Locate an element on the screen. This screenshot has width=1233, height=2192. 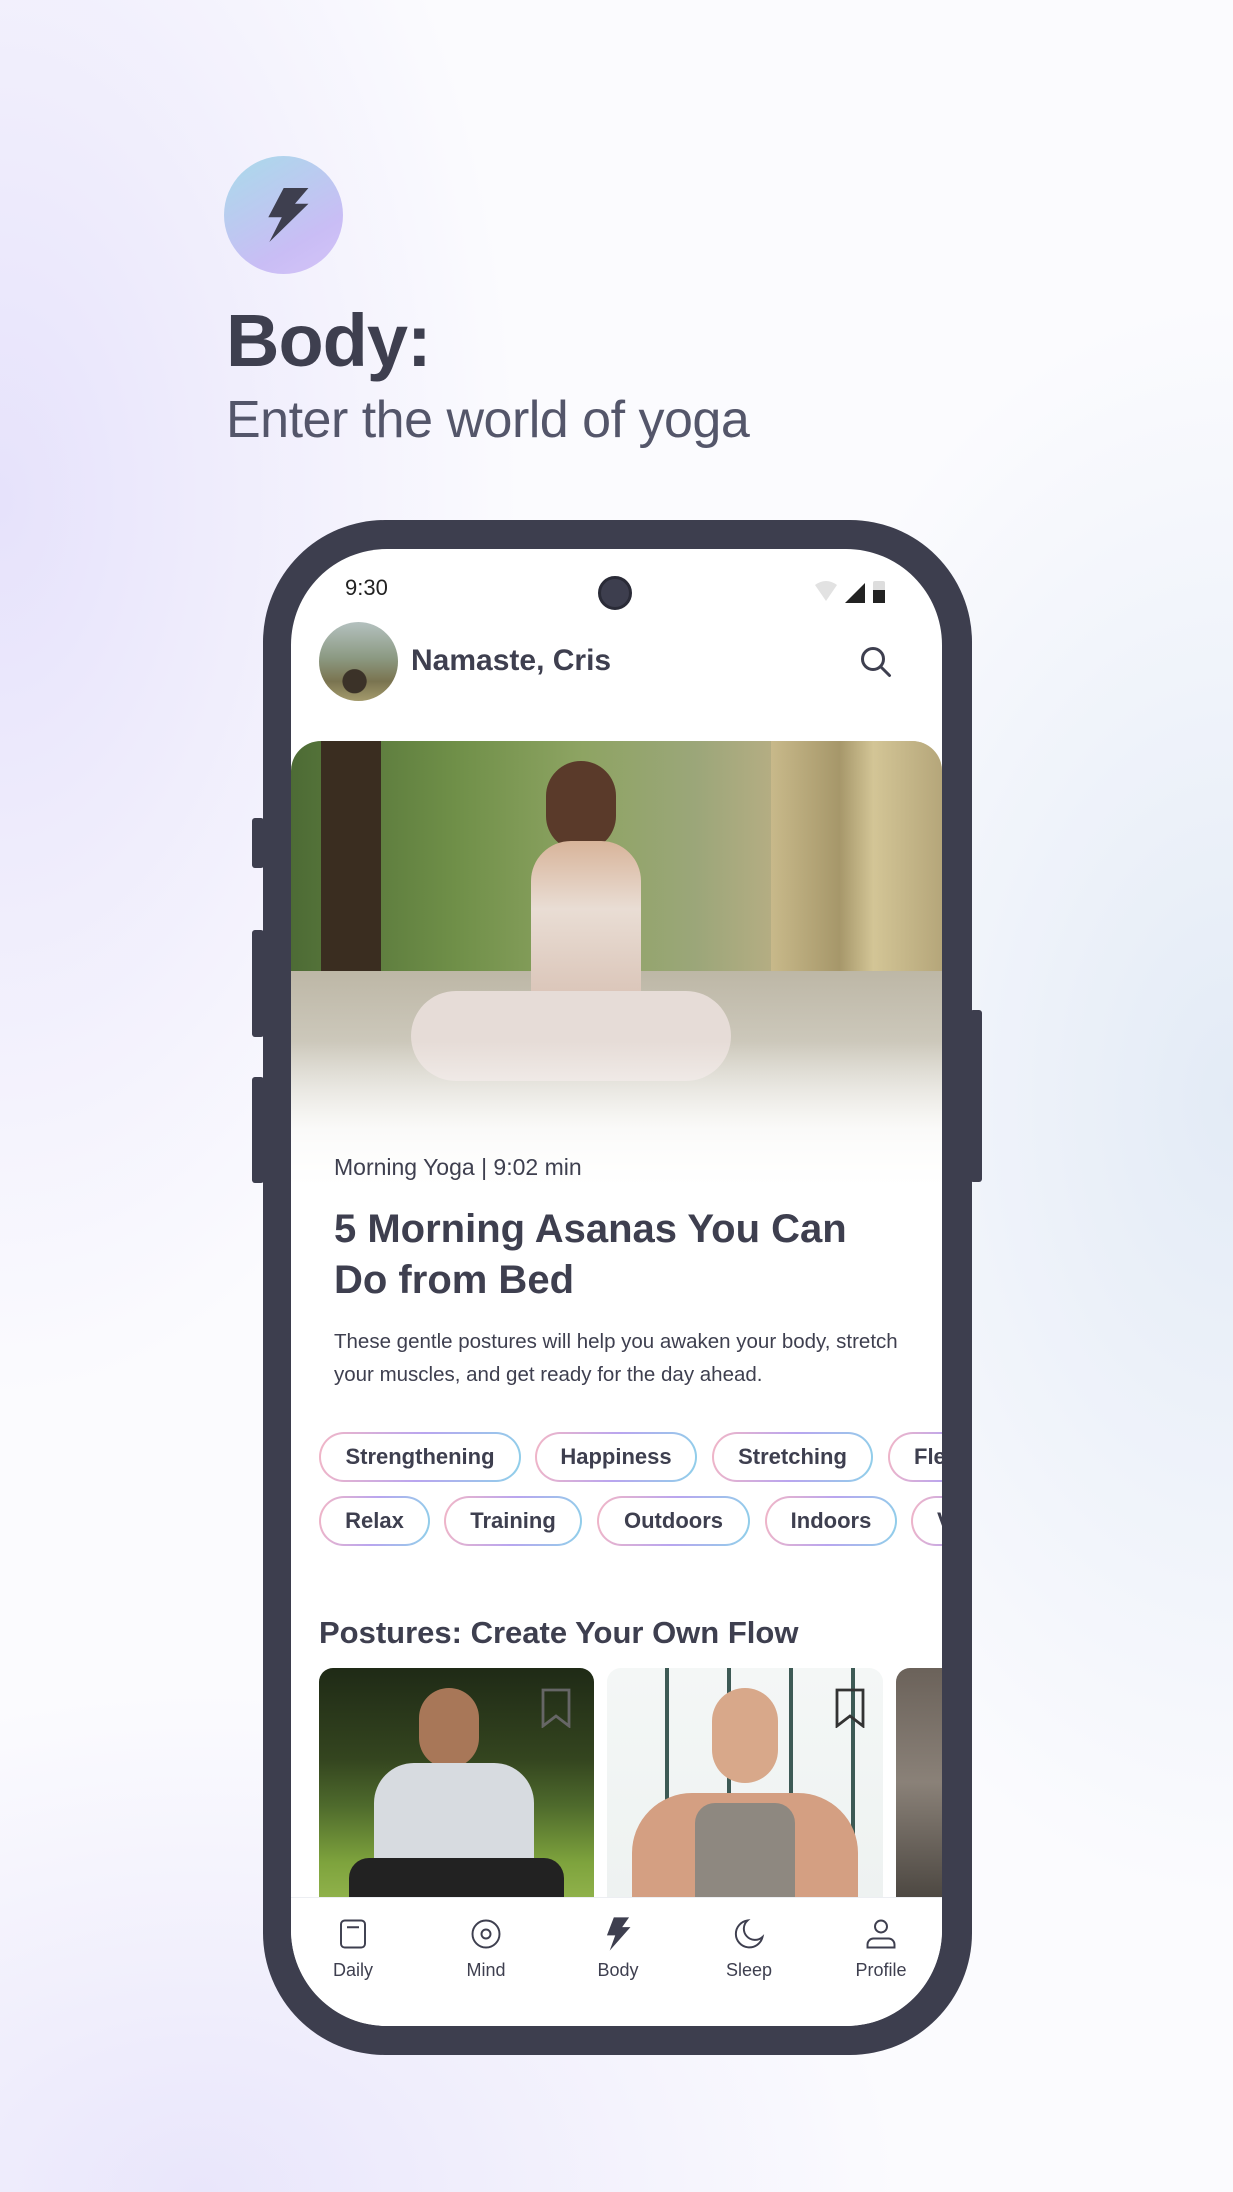
tag-chip: V is located at coordinates (926, 1521).